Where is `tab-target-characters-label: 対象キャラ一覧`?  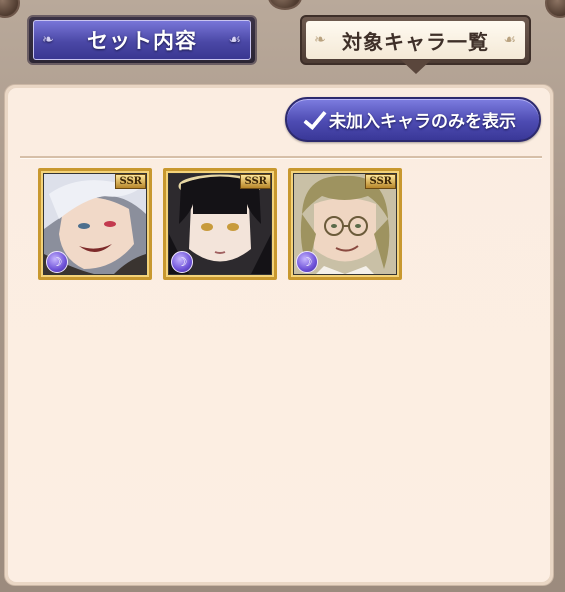 tab-target-characters-label: 対象キャラ一覧 is located at coordinates (415, 41).